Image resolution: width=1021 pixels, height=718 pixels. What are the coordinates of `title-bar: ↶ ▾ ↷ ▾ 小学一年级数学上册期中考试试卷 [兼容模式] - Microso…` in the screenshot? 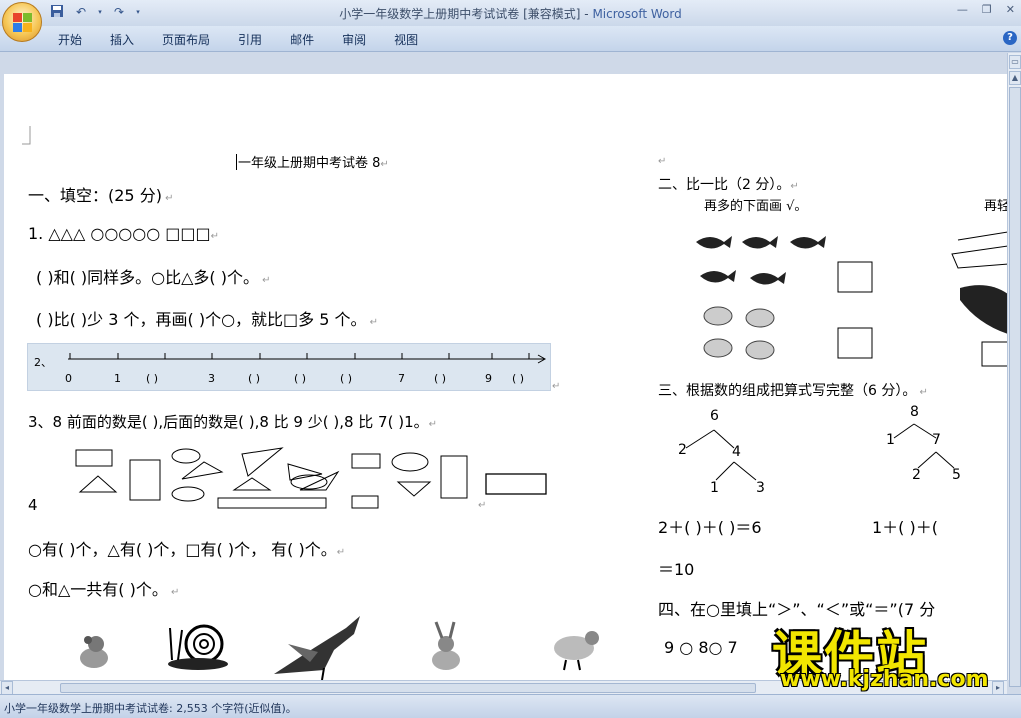 It's located at (510, 13).